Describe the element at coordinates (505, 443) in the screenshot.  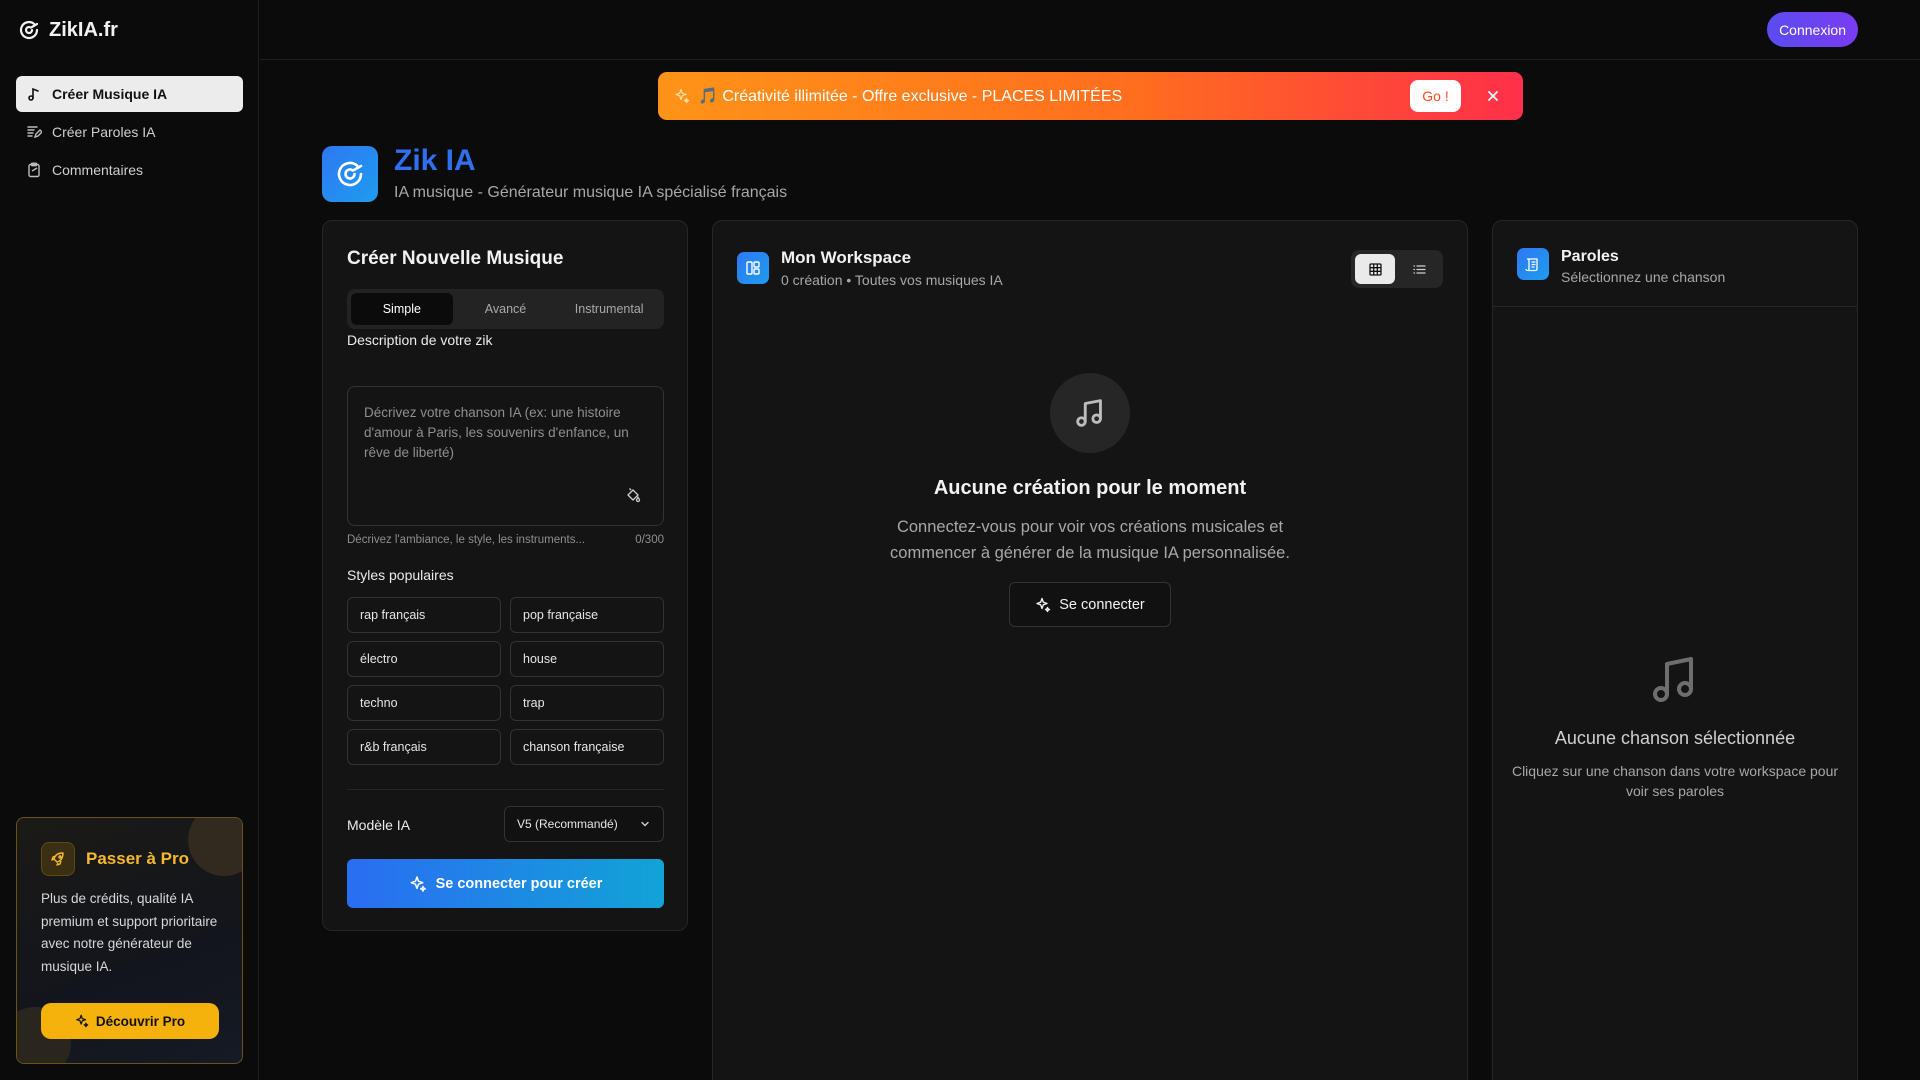
I see `description-input` at that location.